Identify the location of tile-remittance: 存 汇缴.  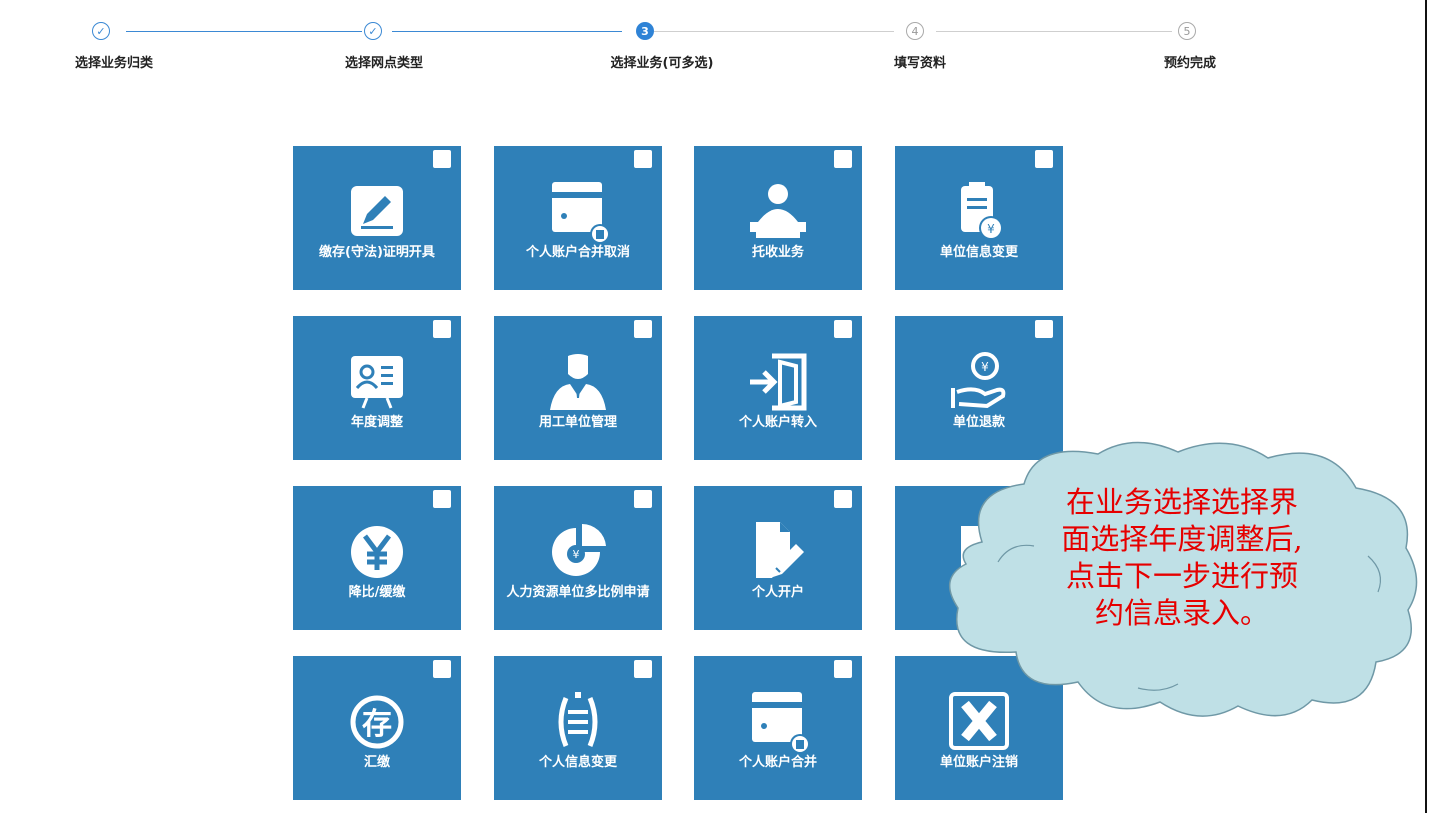
(377, 728).